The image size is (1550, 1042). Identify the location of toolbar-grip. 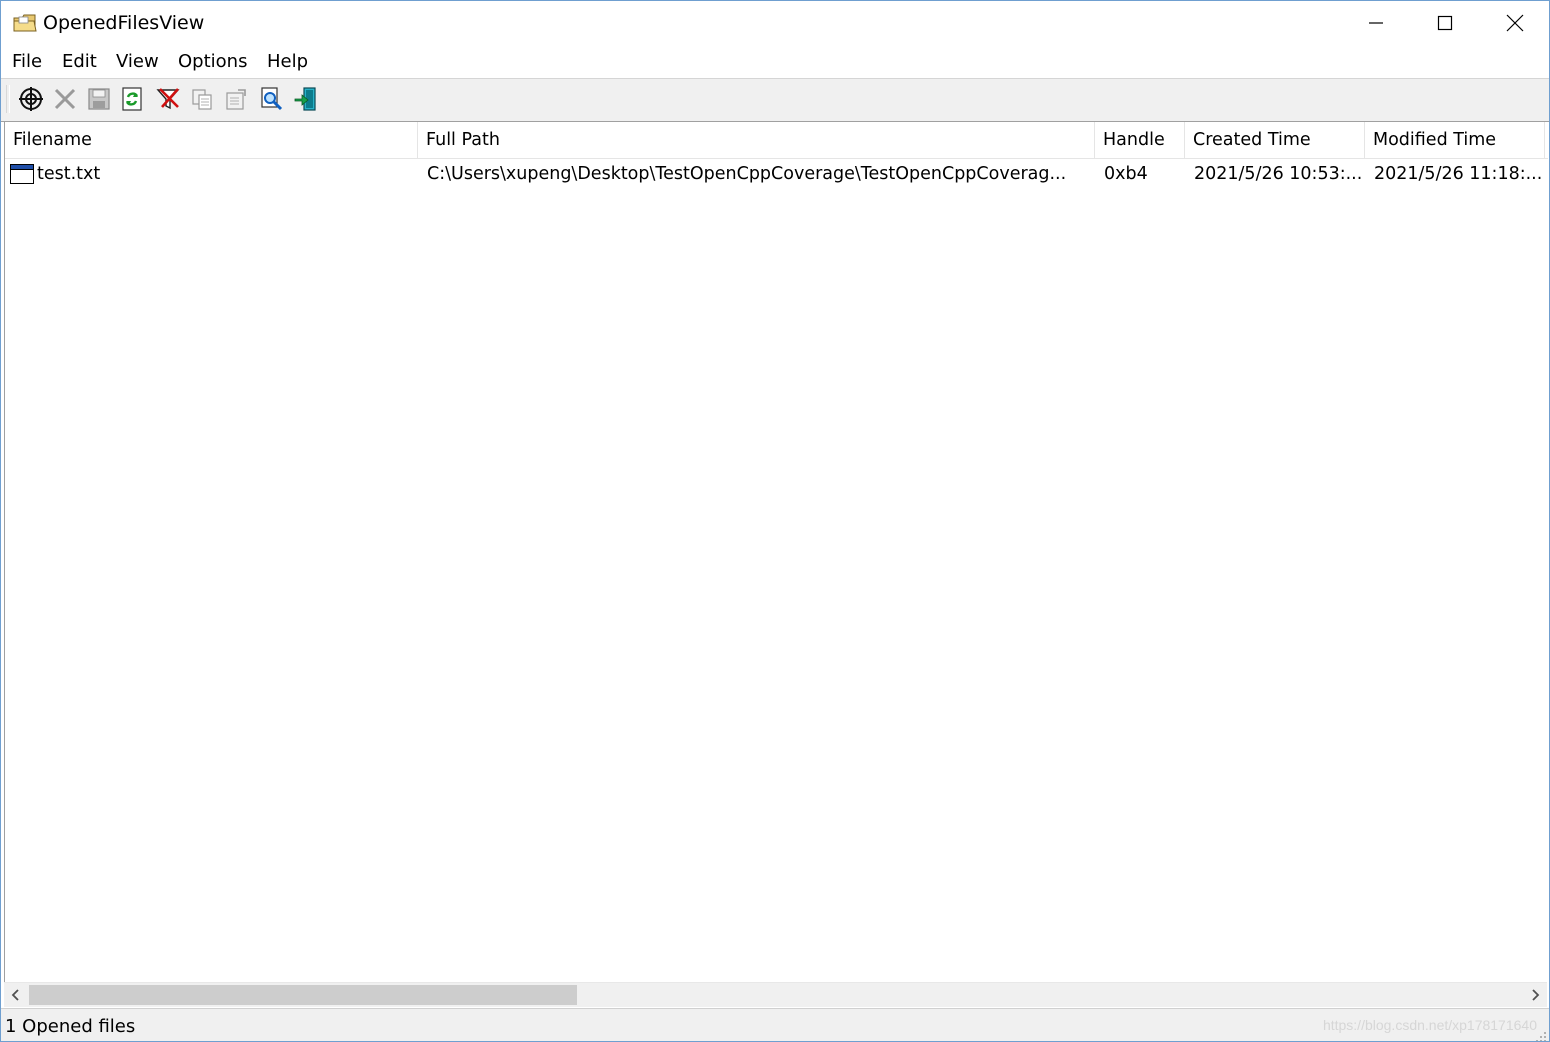
(8, 99).